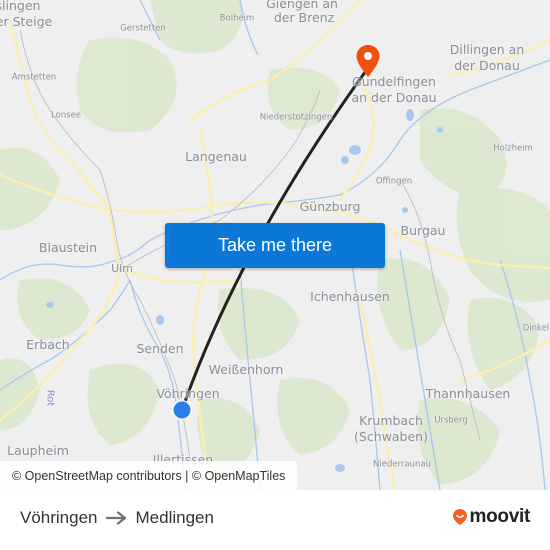 The image size is (550, 550). Describe the element at coordinates (391, 437) in the screenshot. I see `place-label: (Schwaben)` at that location.